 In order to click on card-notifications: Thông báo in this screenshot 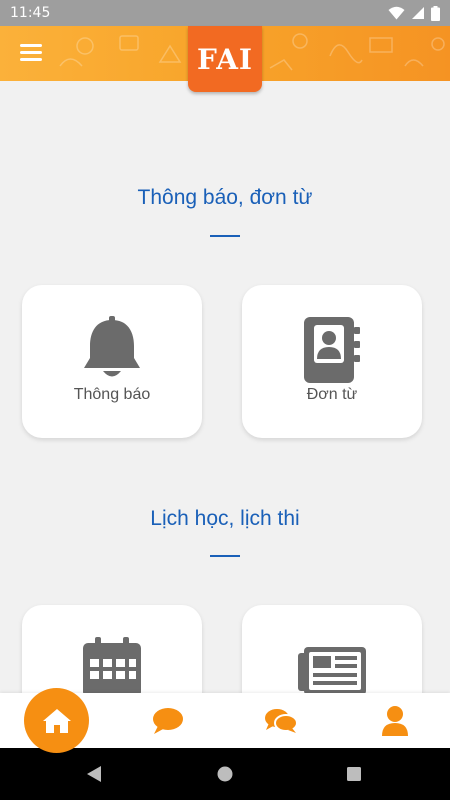, I will do `click(112, 361)`.